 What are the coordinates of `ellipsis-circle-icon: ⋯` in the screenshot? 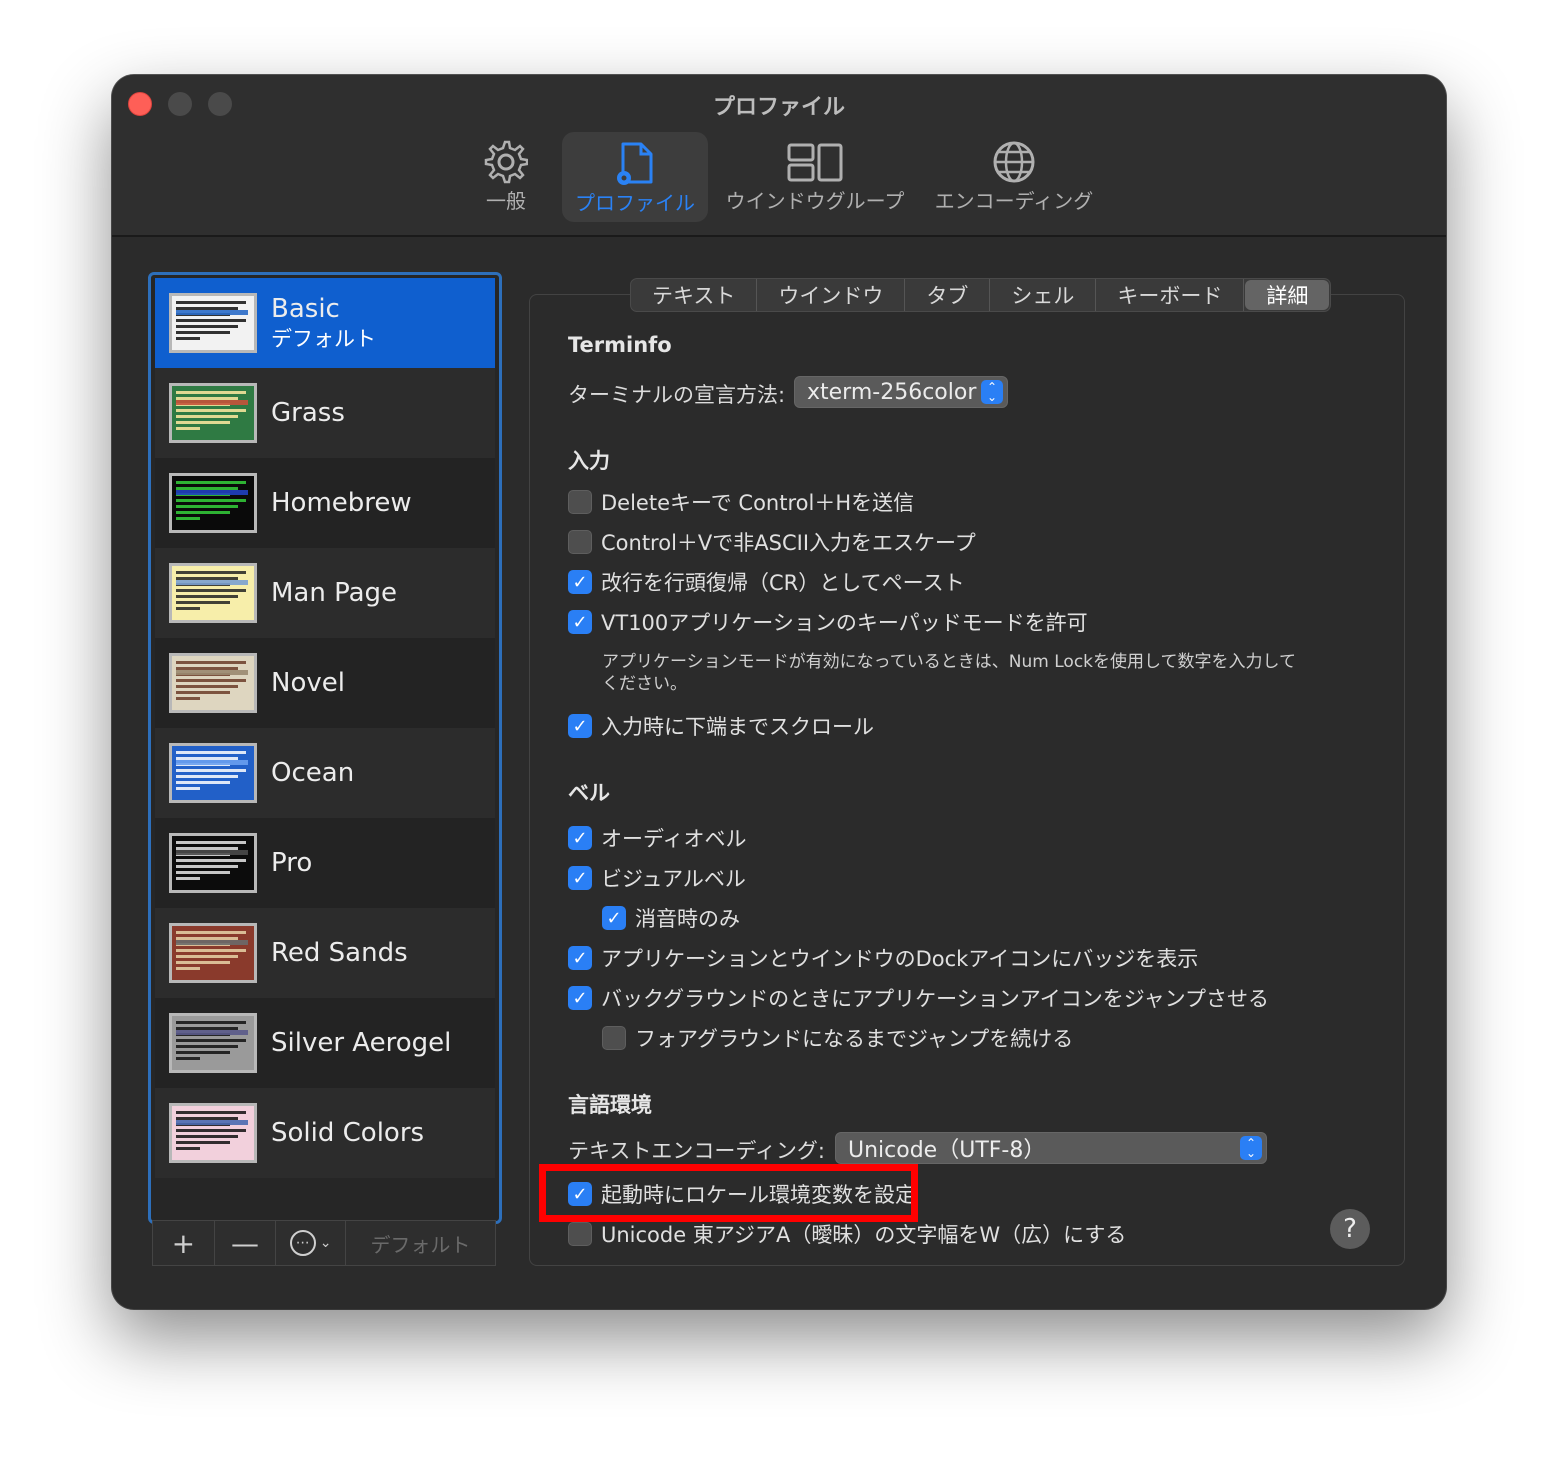 It's located at (303, 1243).